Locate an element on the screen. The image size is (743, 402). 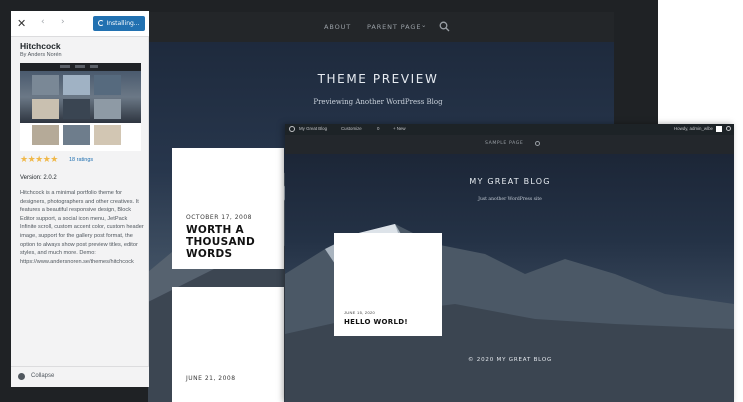
nav-parent-page: PARENT PAGE is located at coordinates (394, 27).